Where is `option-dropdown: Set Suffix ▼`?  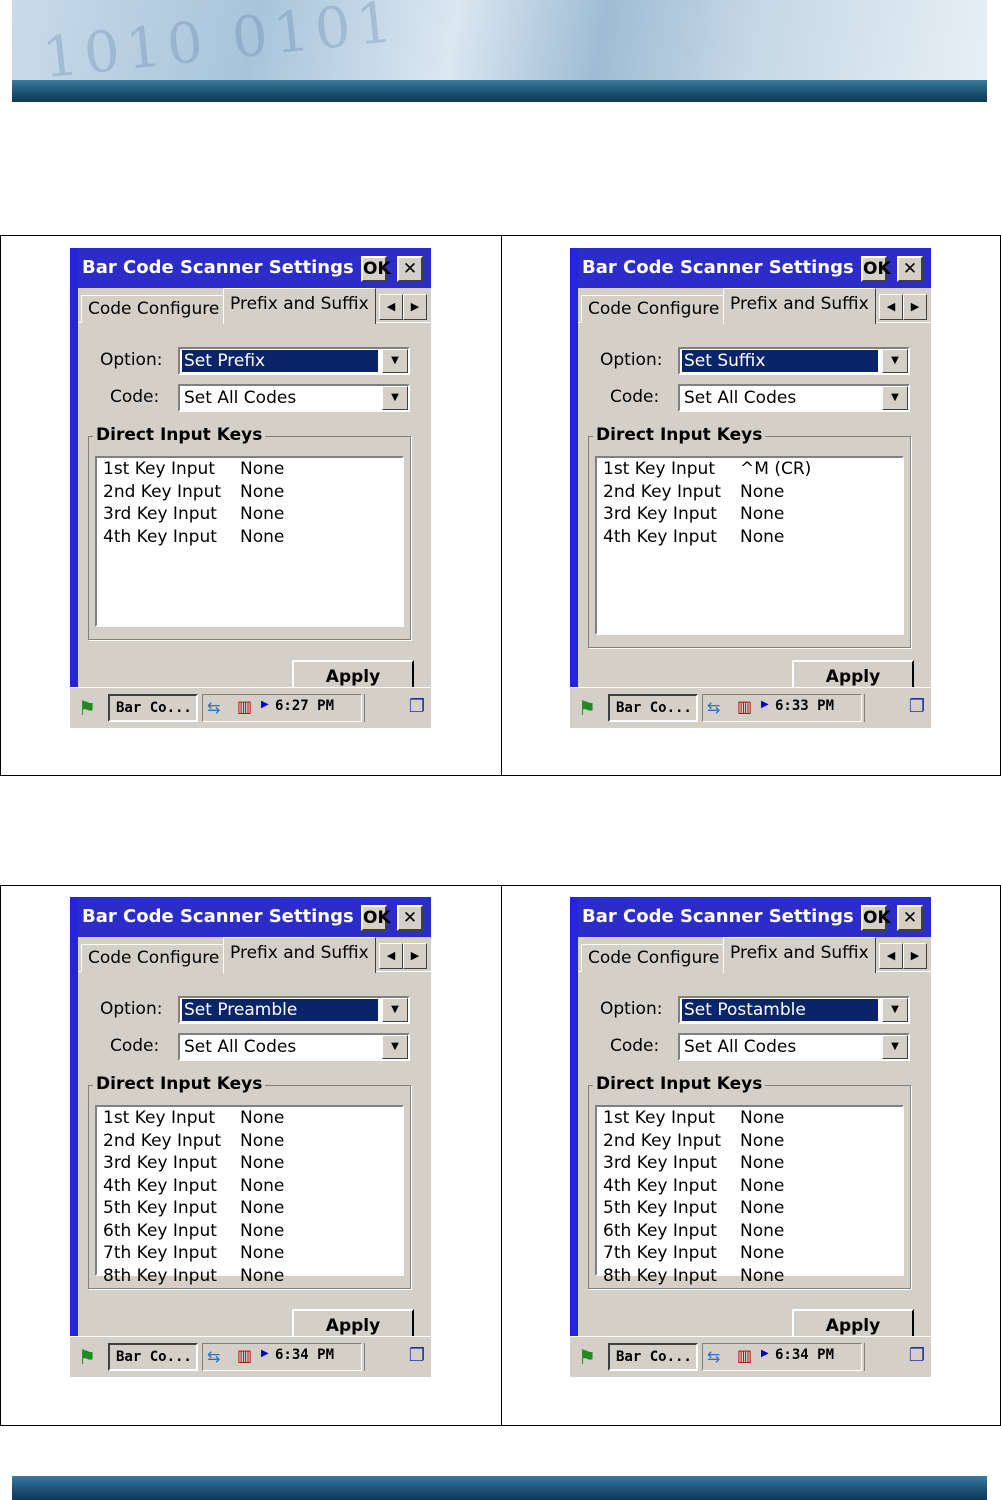 option-dropdown: Set Suffix ▼ is located at coordinates (794, 361).